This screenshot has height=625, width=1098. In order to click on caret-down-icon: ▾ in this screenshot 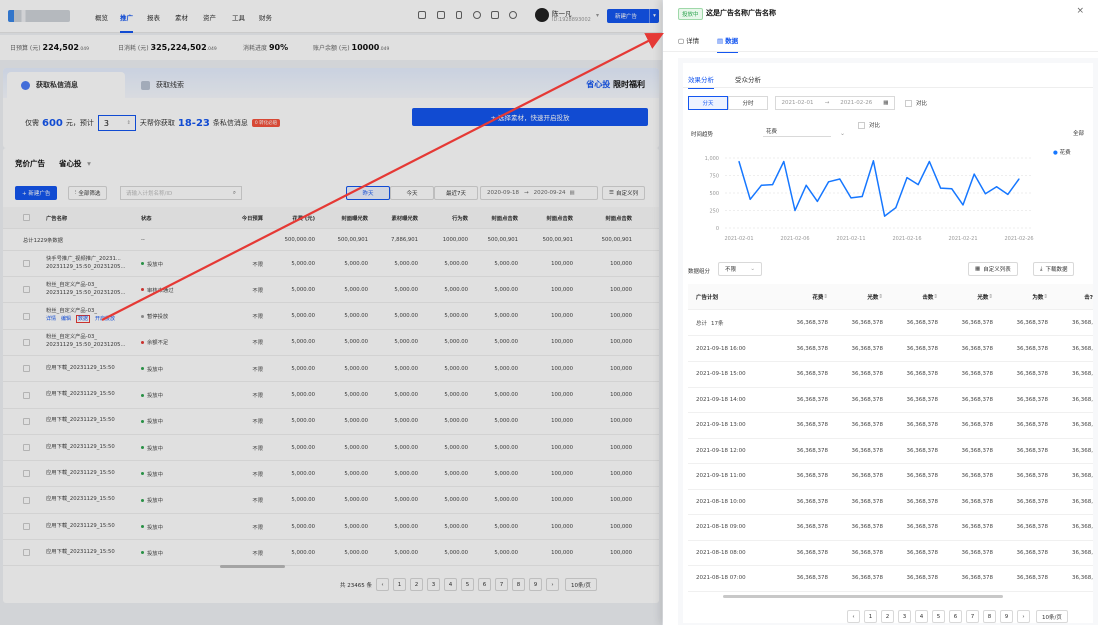, I will do `click(654, 16)`.